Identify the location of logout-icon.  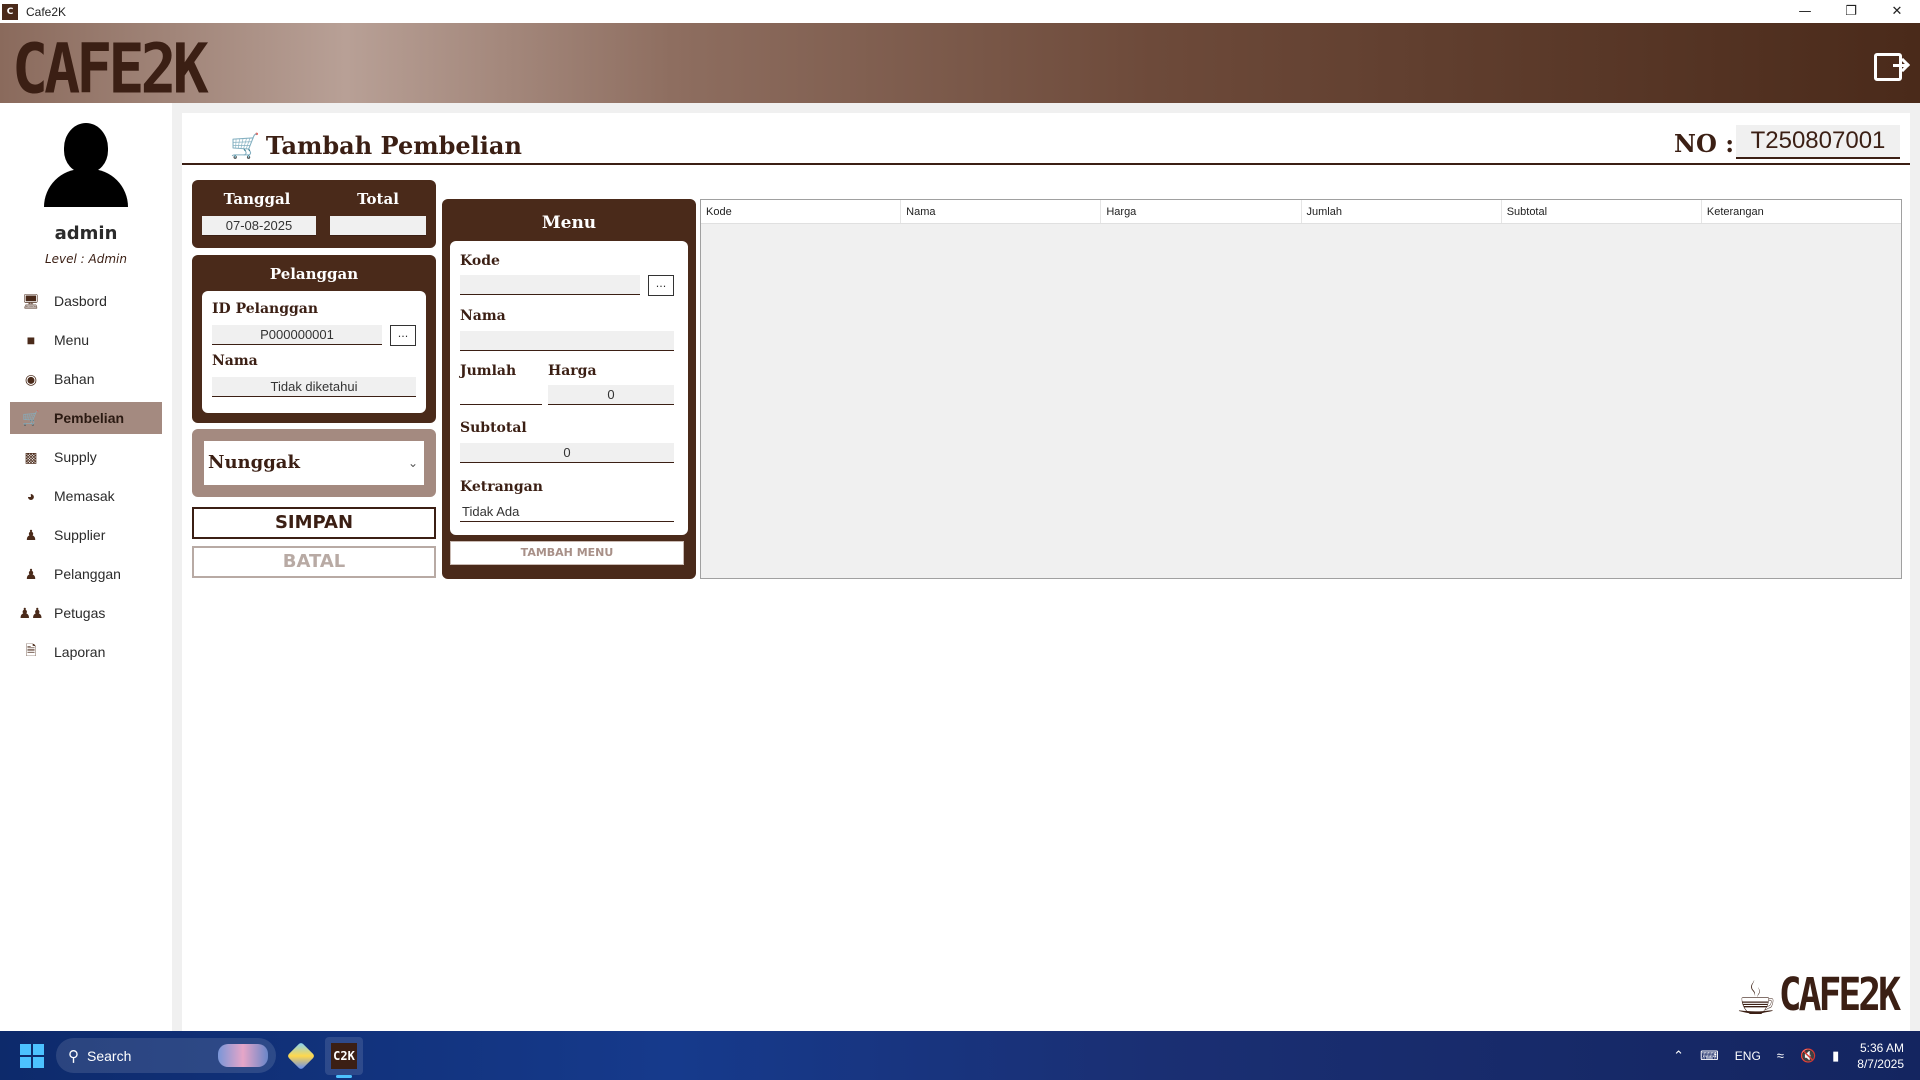
(1890, 67).